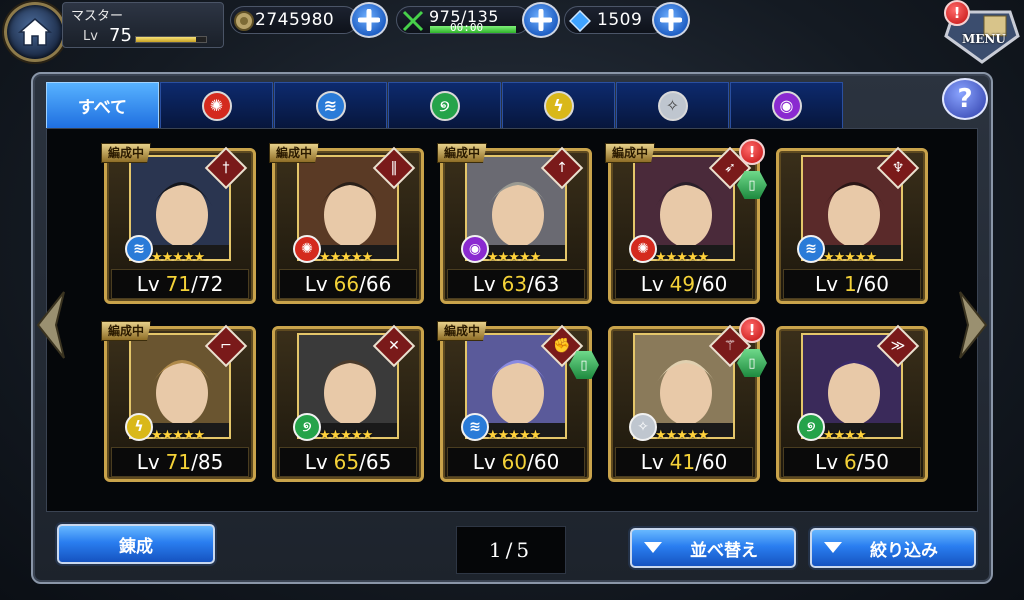 The width and height of the screenshot is (1024, 600). I want to click on tab-dark: ◉, so click(786, 105).